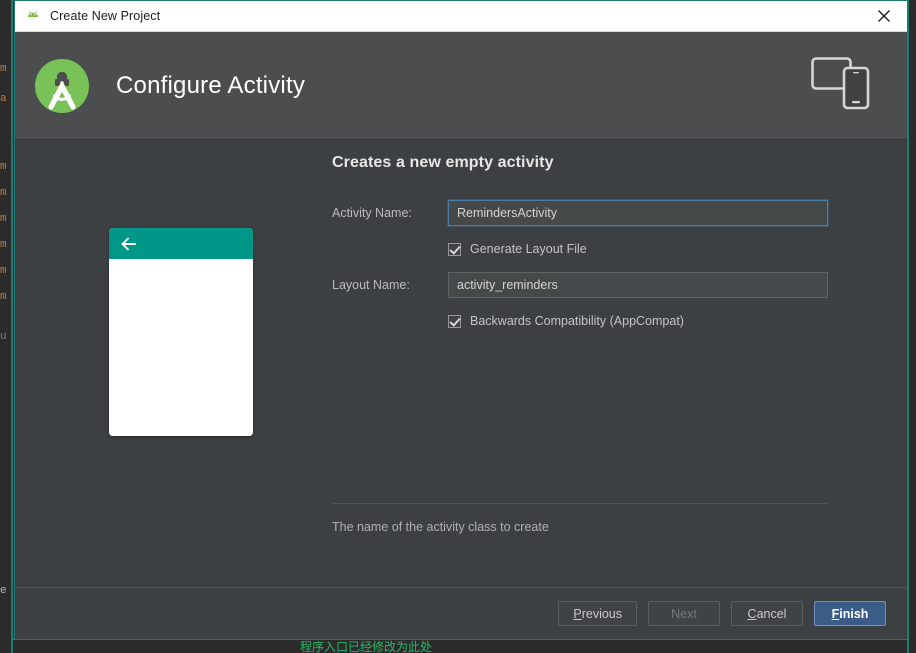  I want to click on page-title: Configure Activity, so click(211, 85).